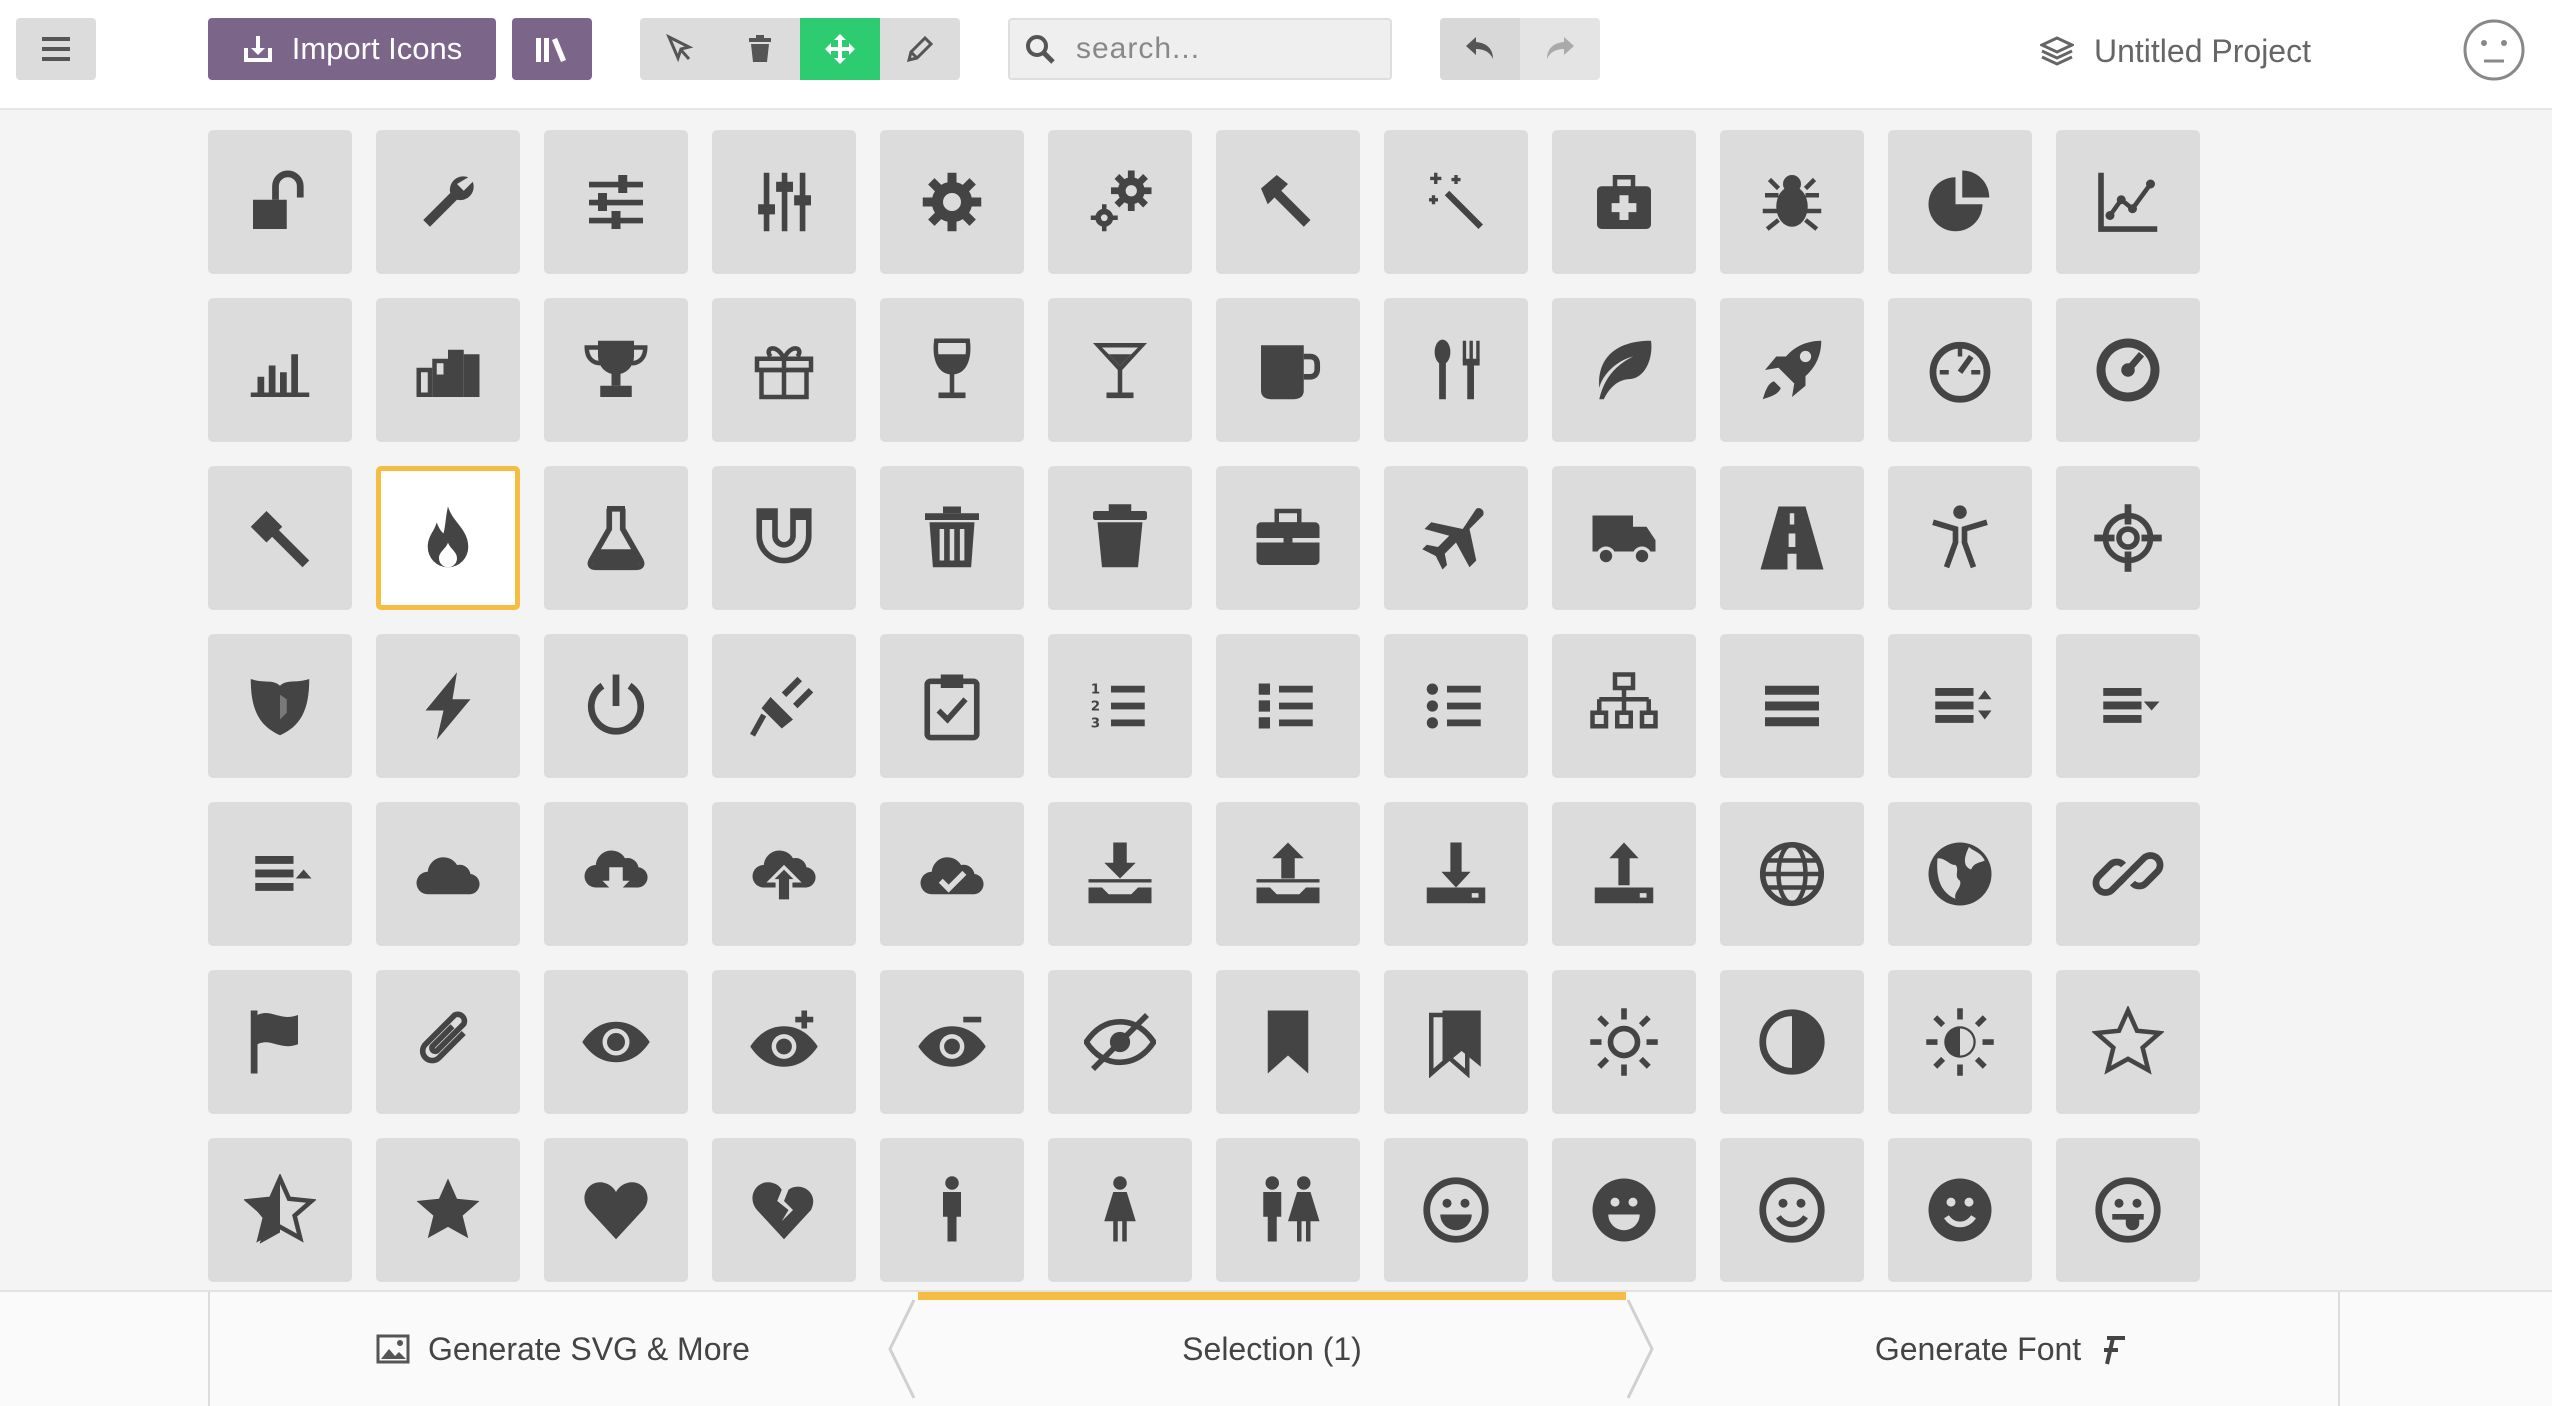 The width and height of the screenshot is (2552, 1406). Describe the element at coordinates (680, 49) in the screenshot. I see `select-tool-button` at that location.